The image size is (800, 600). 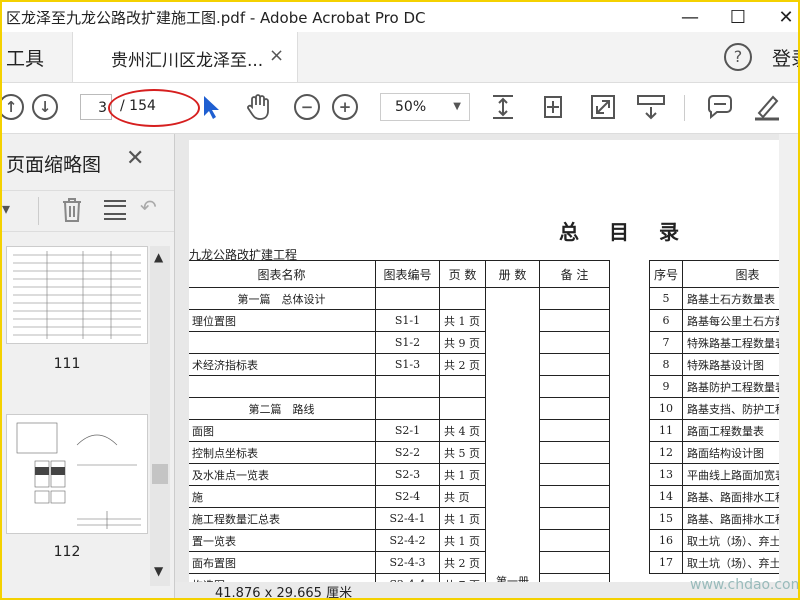 I want to click on tab-tools: 工具, so click(x=38, y=57).